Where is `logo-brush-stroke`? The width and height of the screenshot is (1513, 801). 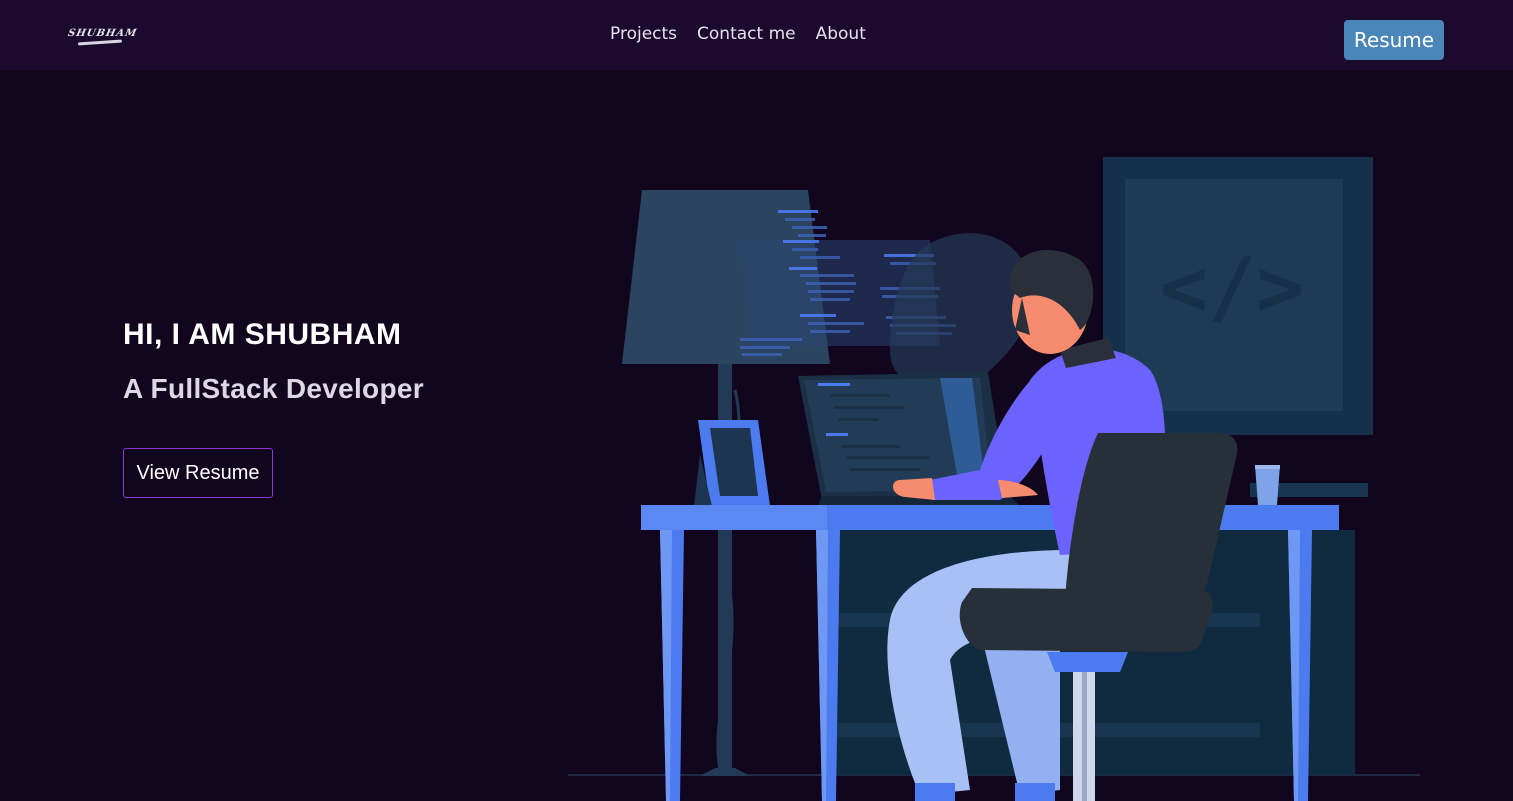 logo-brush-stroke is located at coordinates (100, 42).